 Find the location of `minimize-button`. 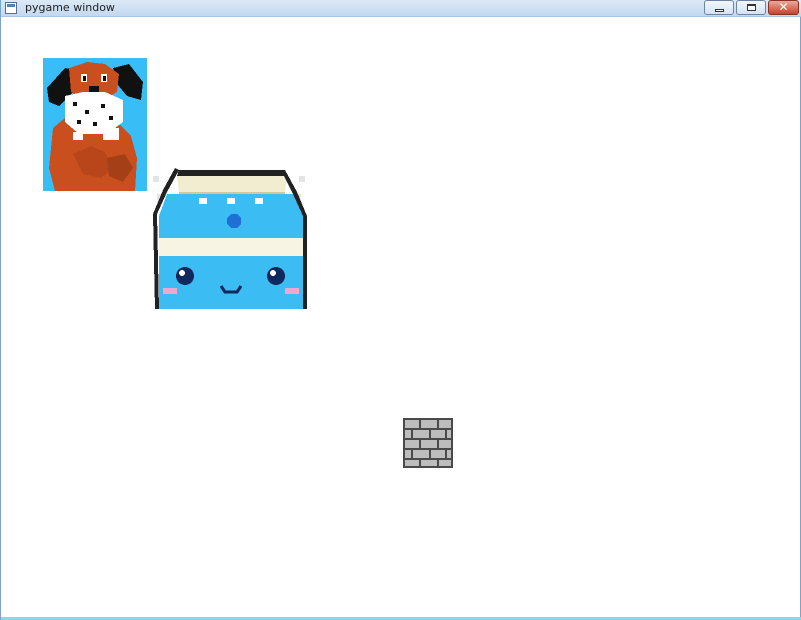

minimize-button is located at coordinates (719, 7).